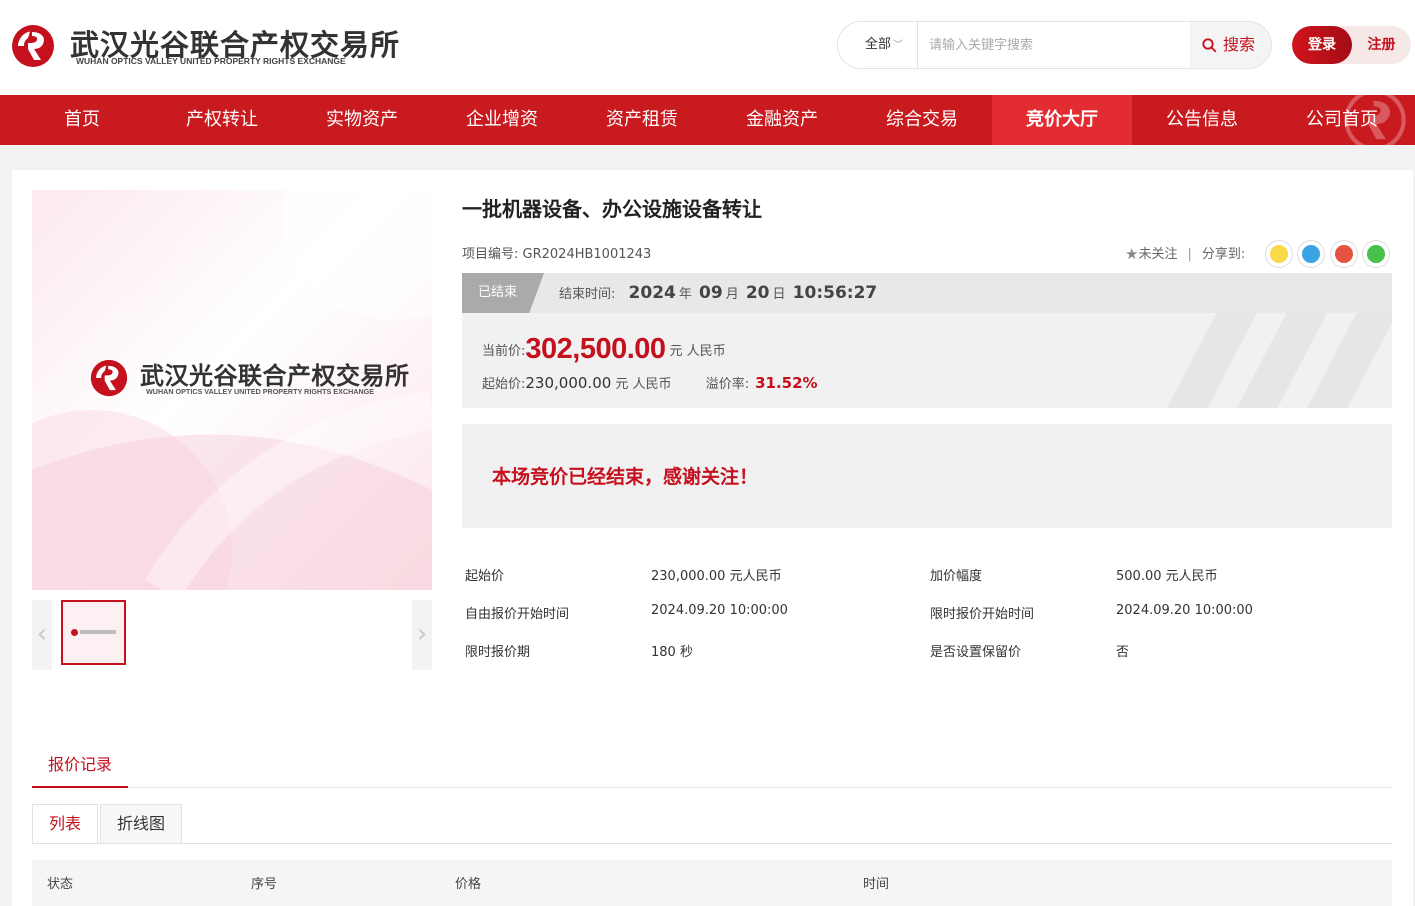 Image resolution: width=1415 pixels, height=906 pixels. Describe the element at coordinates (275, 376) in the screenshot. I see `image-chinese-name: 武汉光谷联合产权交易所` at that location.